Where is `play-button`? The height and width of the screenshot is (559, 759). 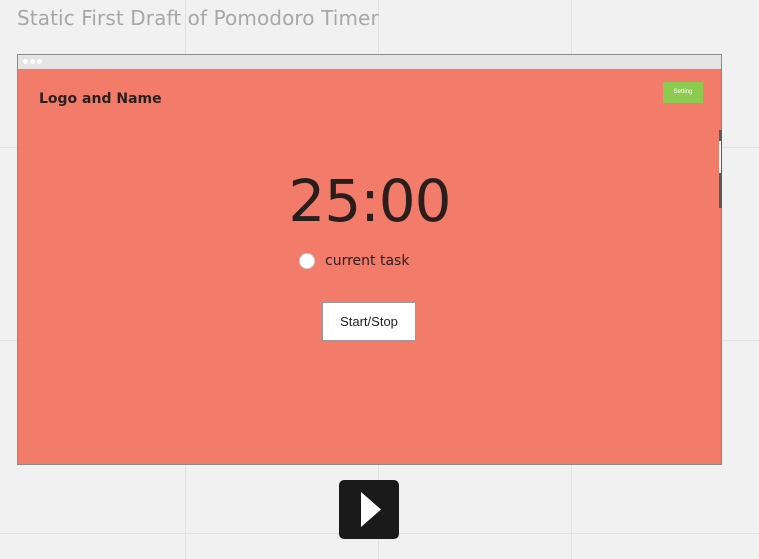
play-button is located at coordinates (369, 509).